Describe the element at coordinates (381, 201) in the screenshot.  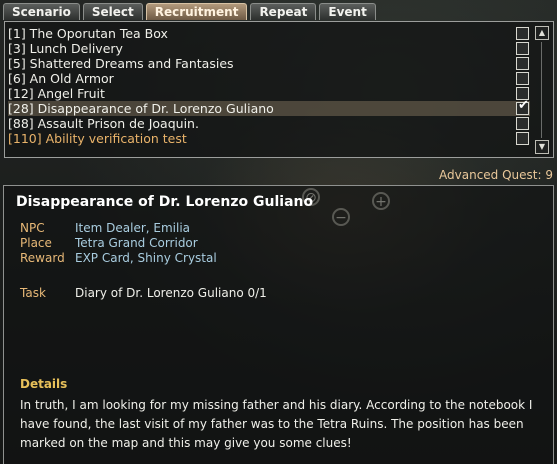
I see `plus-circle-icon: +` at that location.